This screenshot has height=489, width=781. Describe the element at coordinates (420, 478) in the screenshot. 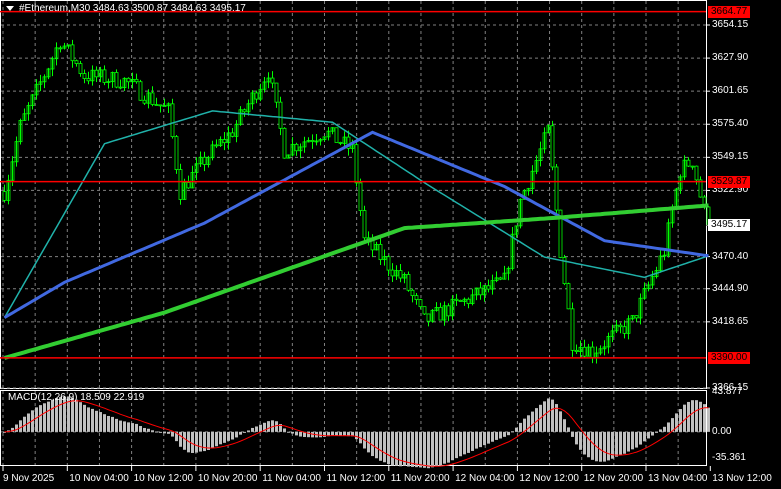

I see `time-label: 11 Nov 20:00` at that location.